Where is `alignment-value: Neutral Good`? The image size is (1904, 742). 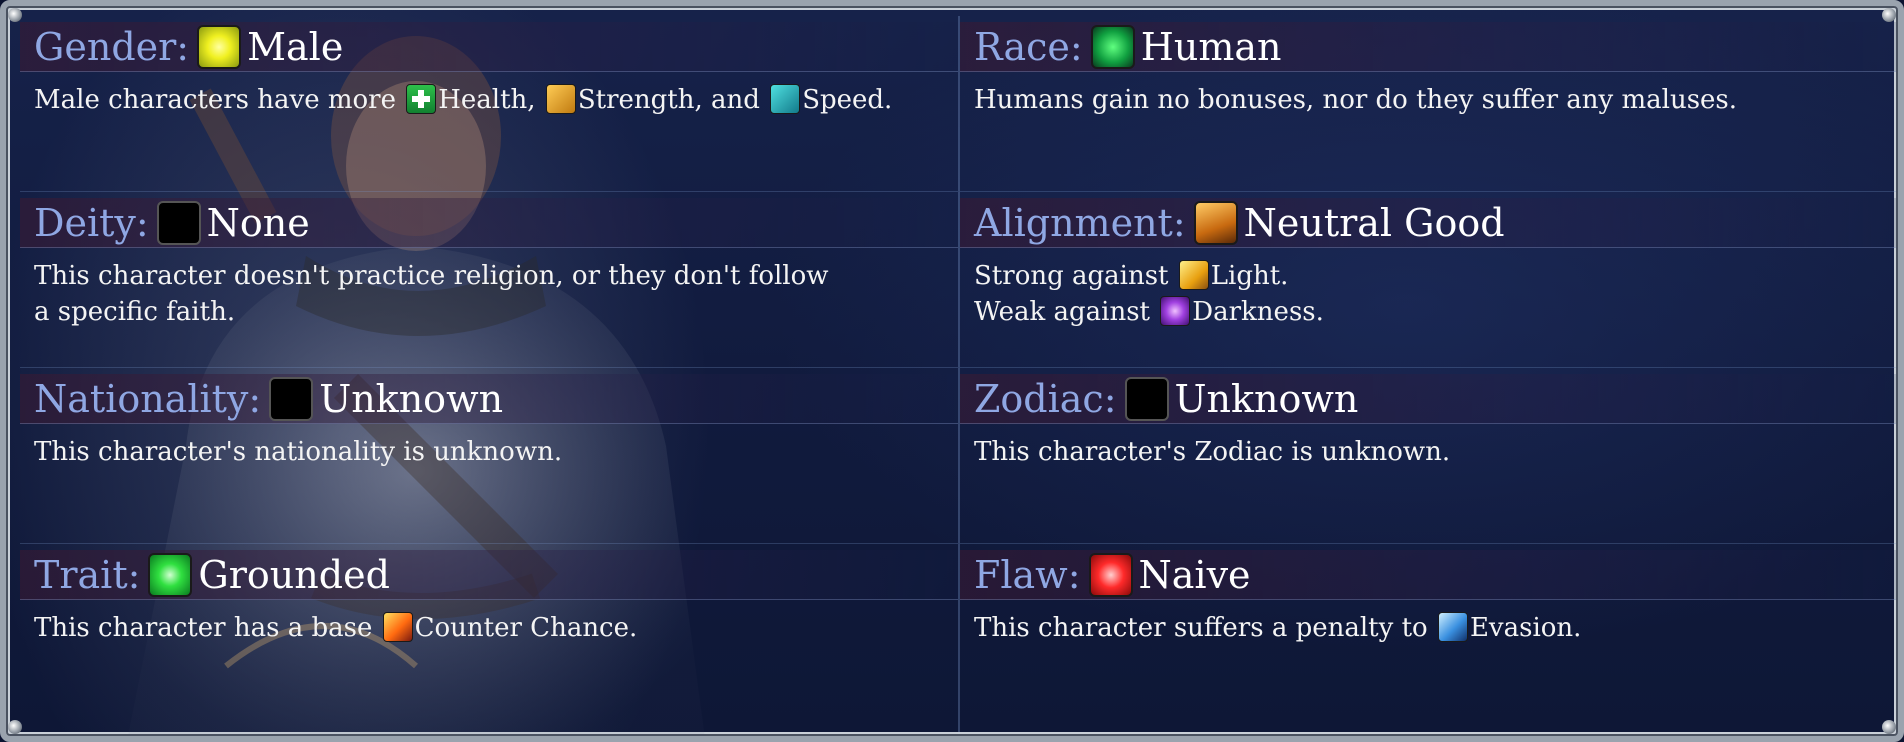
alignment-value: Neutral Good is located at coordinates (1374, 222).